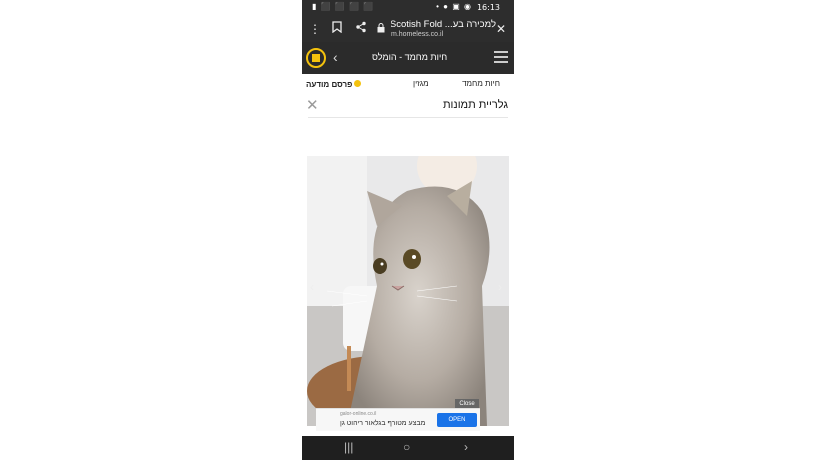 The width and height of the screenshot is (816, 460). What do you see at coordinates (381, 29) in the screenshot?
I see `lock-icon` at bounding box center [381, 29].